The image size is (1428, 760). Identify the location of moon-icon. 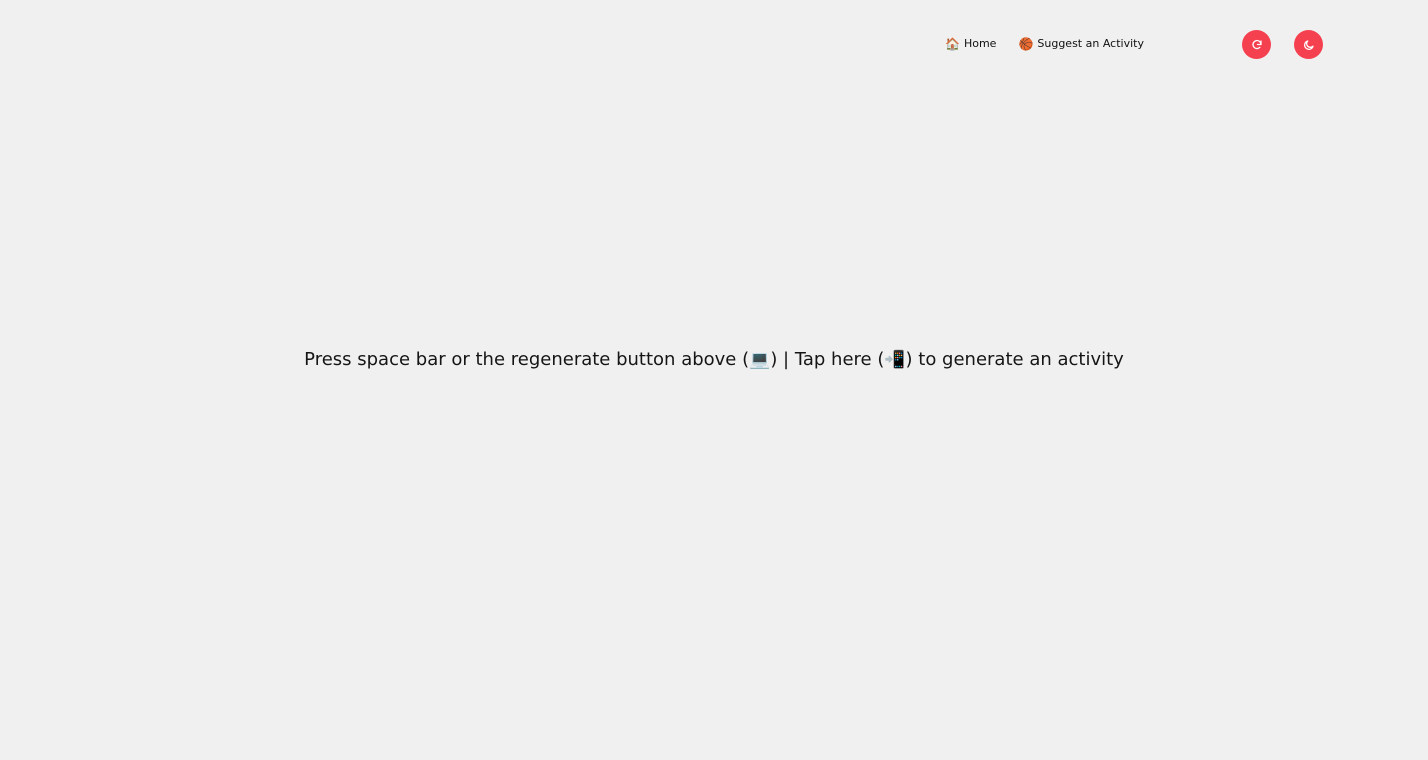
(1309, 45).